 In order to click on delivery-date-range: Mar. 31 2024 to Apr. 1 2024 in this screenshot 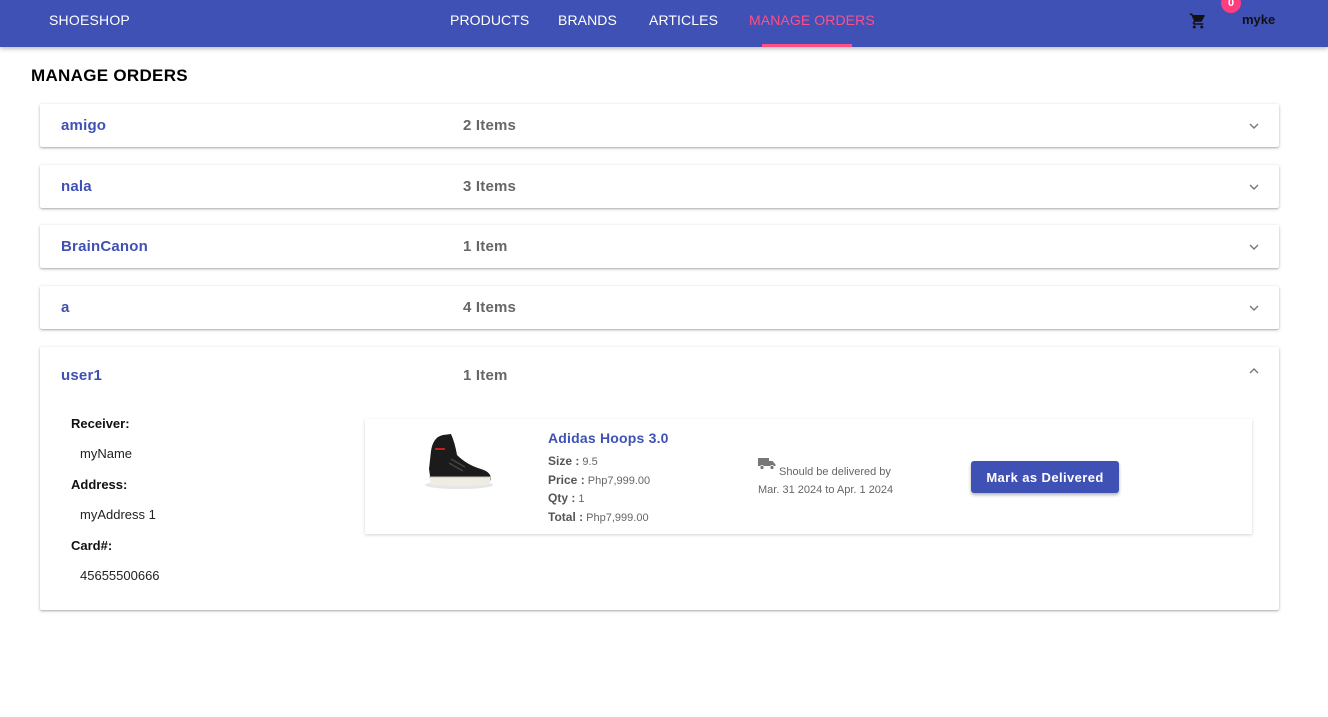, I will do `click(826, 490)`.